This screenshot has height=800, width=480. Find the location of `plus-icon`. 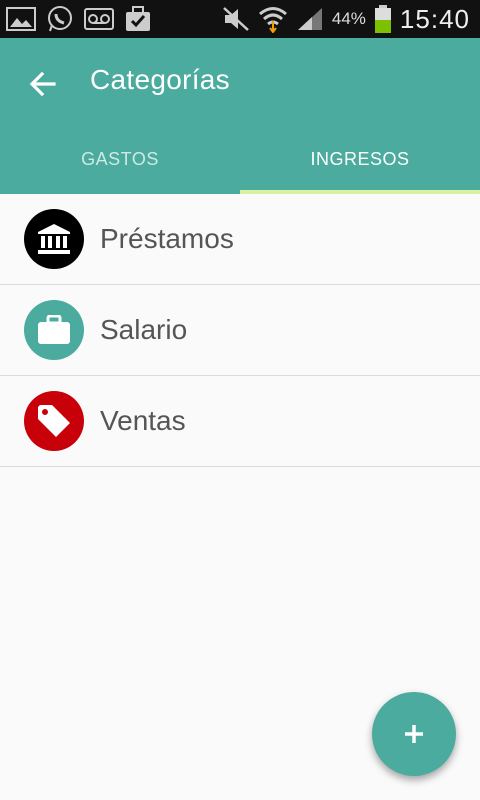

plus-icon is located at coordinates (414, 734).